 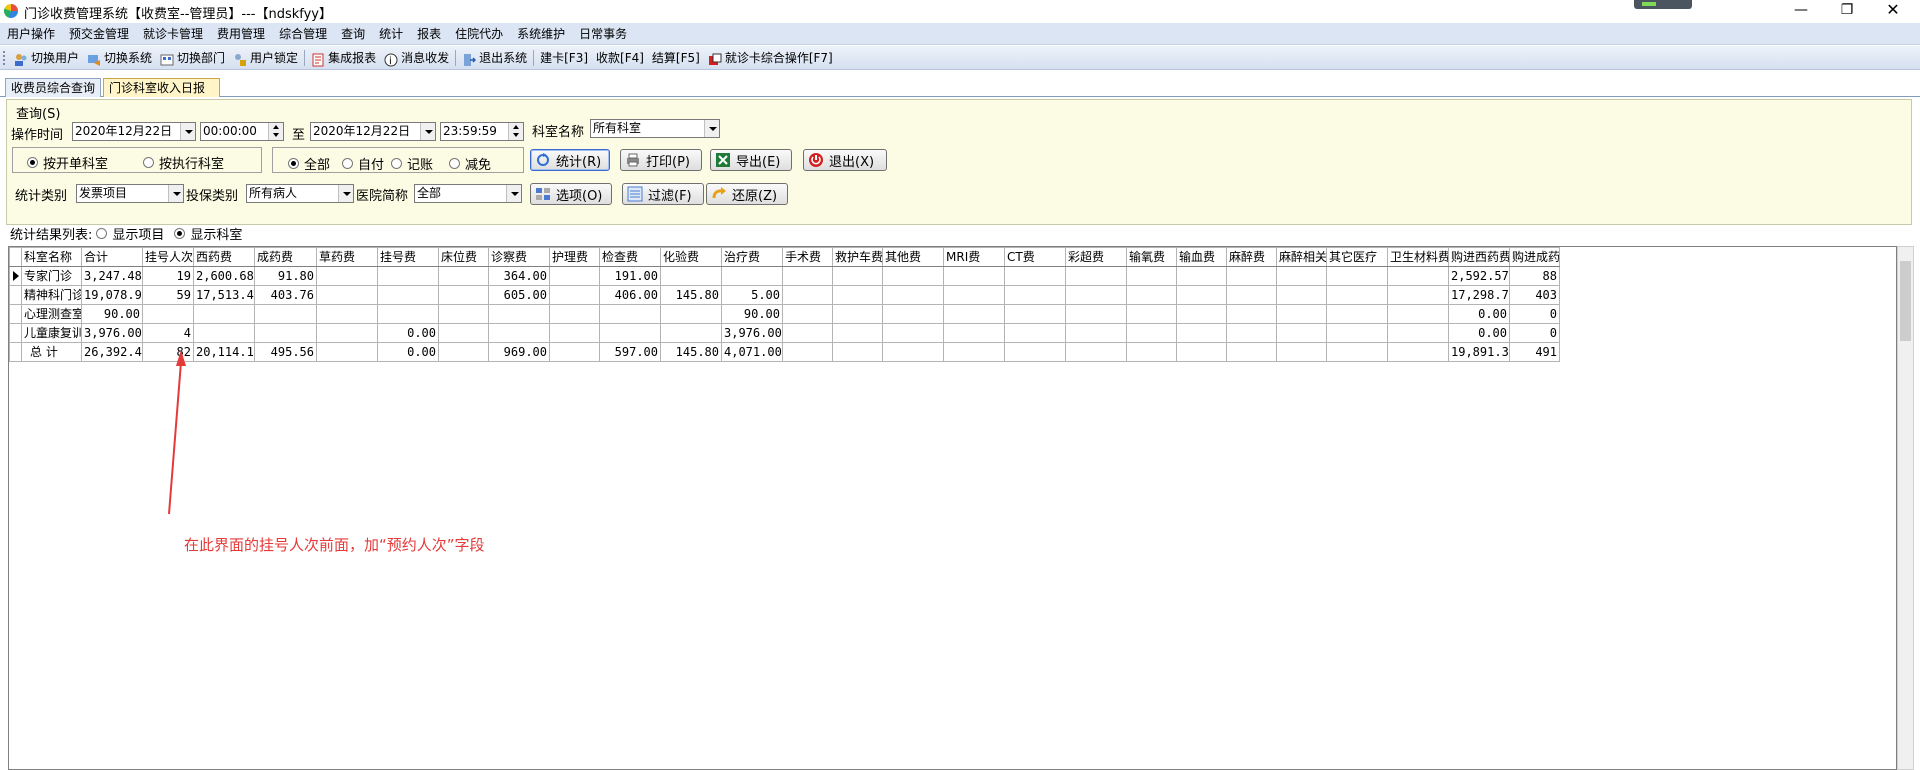 What do you see at coordinates (168, 276) in the screenshot?
I see `table-cell: 19` at bounding box center [168, 276].